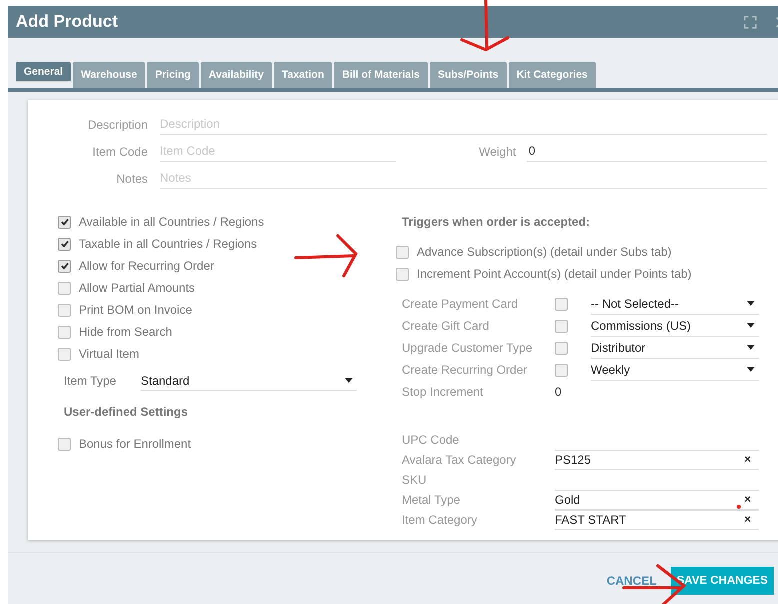 The width and height of the screenshot is (778, 604). What do you see at coordinates (168, 244) in the screenshot?
I see `checkbox-label: Taxable in all Countries / Regions` at bounding box center [168, 244].